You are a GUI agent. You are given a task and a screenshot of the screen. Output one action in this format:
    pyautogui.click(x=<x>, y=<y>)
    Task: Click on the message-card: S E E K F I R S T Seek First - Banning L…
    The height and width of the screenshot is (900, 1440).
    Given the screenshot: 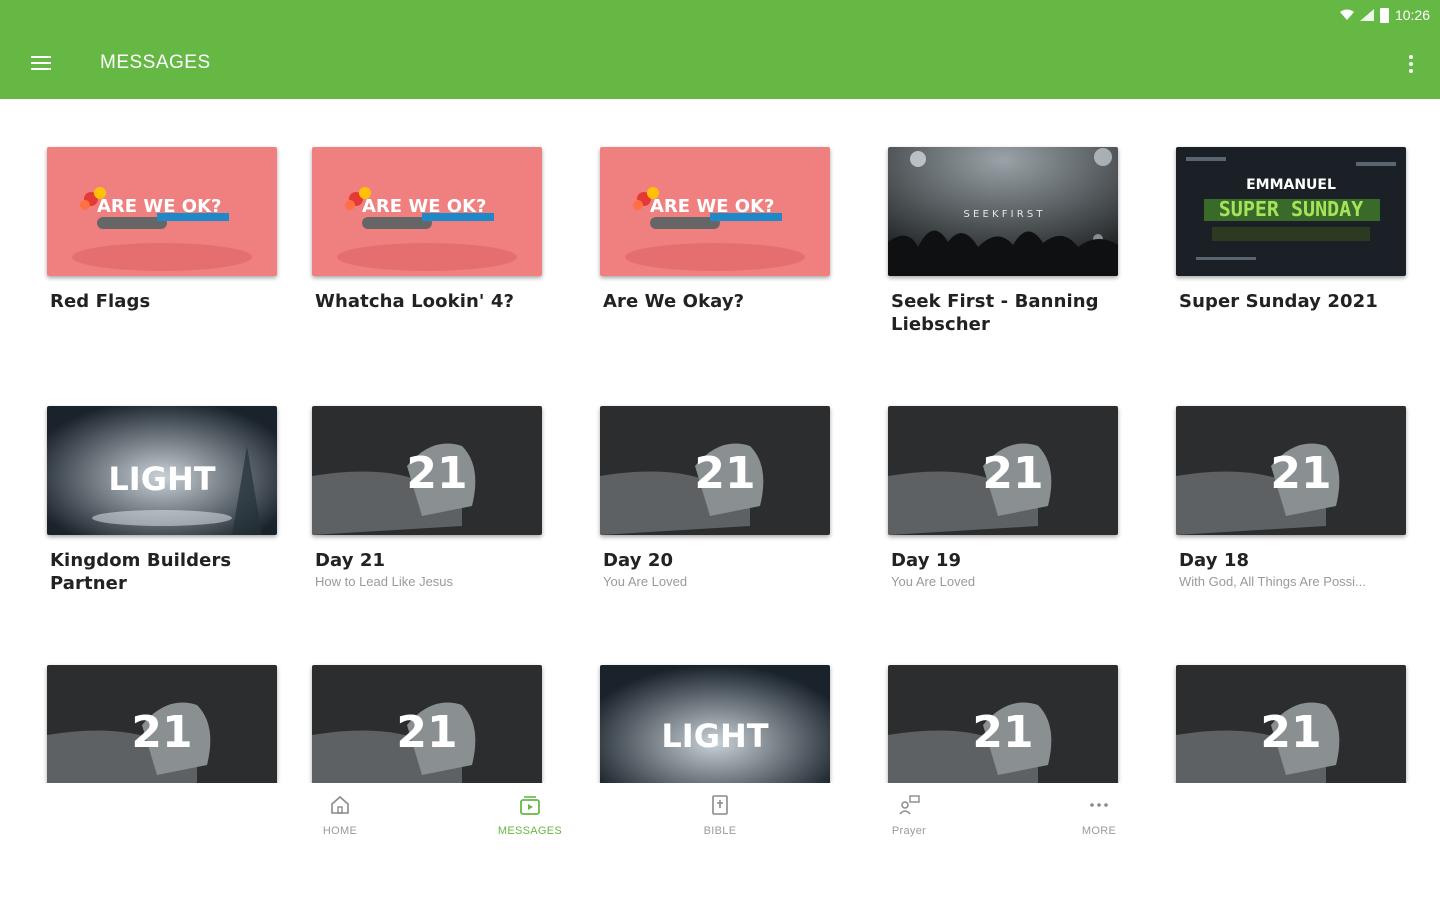 What is the action you would take?
    pyautogui.click(x=1004, y=242)
    